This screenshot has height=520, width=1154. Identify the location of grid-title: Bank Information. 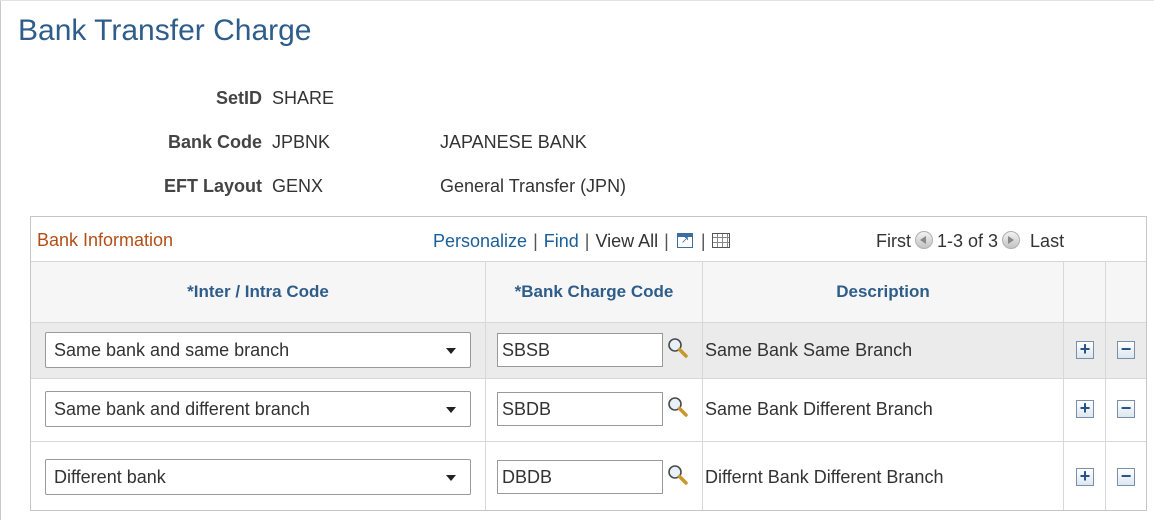
(105, 240).